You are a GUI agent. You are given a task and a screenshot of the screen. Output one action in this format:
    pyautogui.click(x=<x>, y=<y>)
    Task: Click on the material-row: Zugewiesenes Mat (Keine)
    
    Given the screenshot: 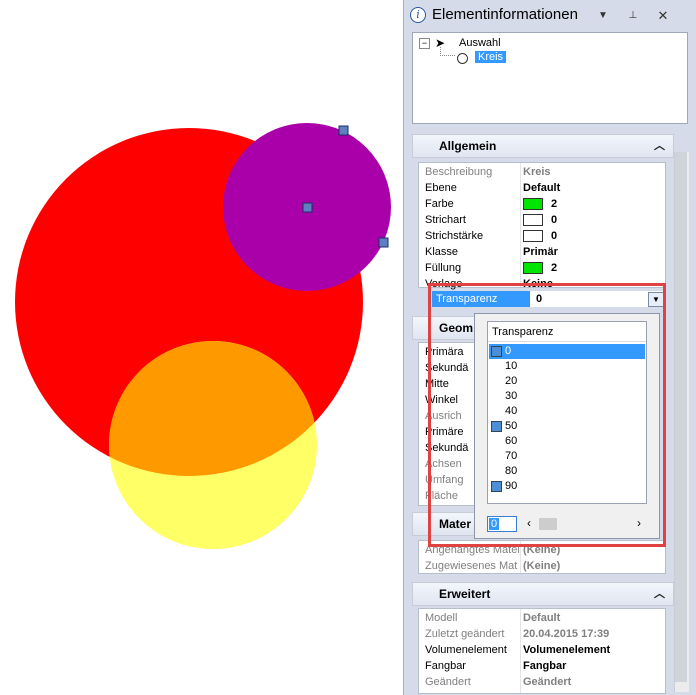 What is the action you would take?
    pyautogui.click(x=542, y=566)
    